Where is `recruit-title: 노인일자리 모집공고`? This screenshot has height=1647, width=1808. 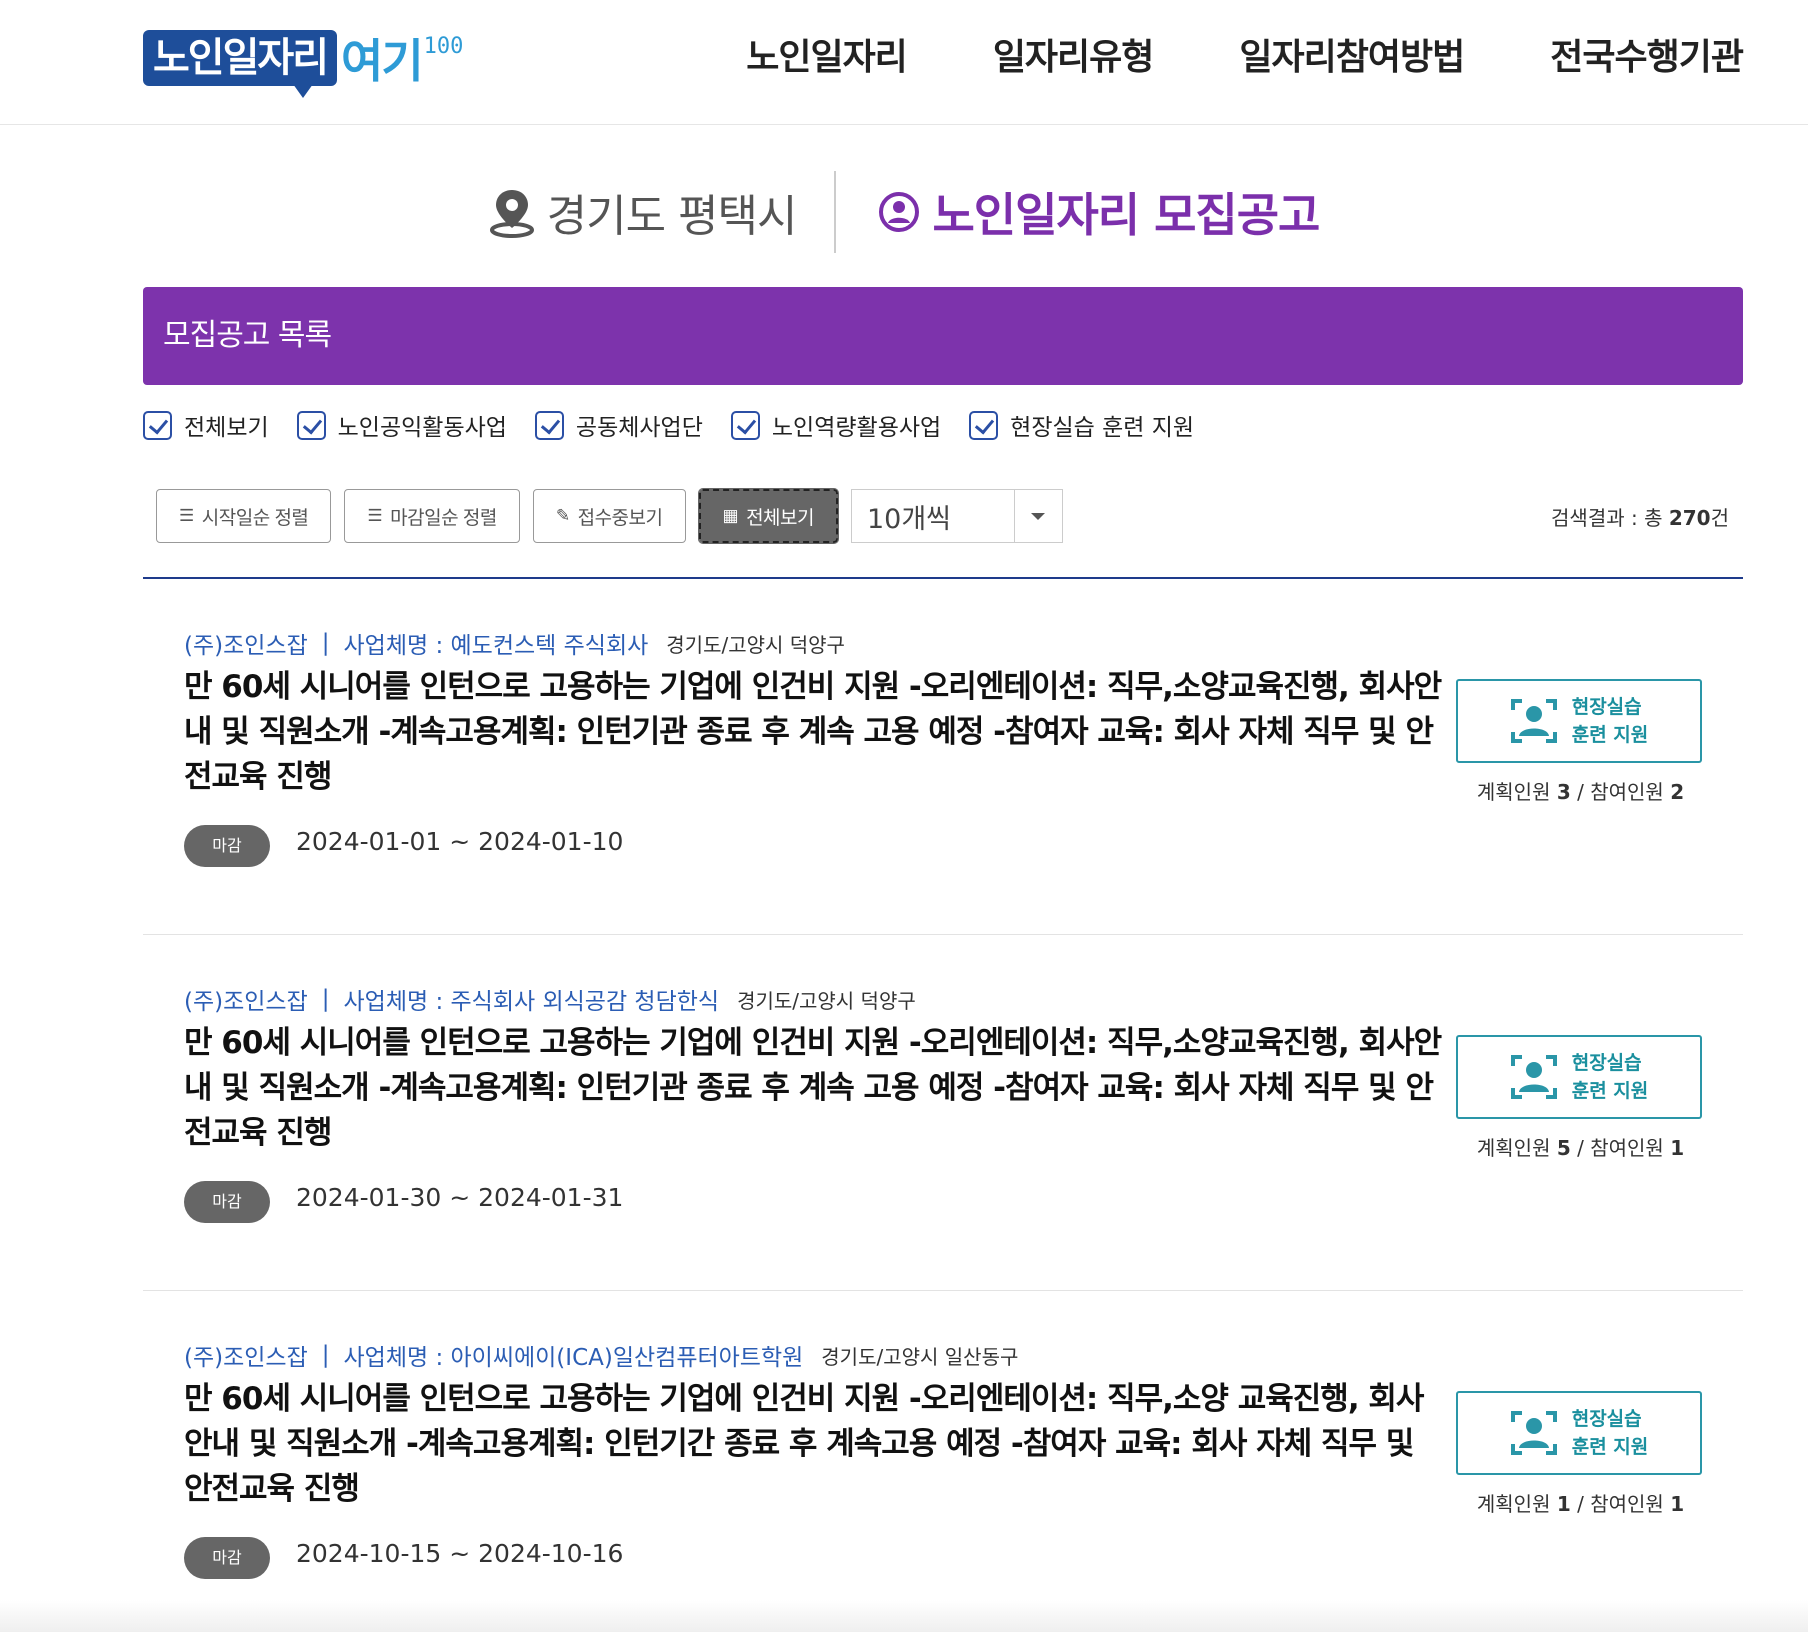 recruit-title: 노인일자리 모집공고 is located at coordinates (1099, 212).